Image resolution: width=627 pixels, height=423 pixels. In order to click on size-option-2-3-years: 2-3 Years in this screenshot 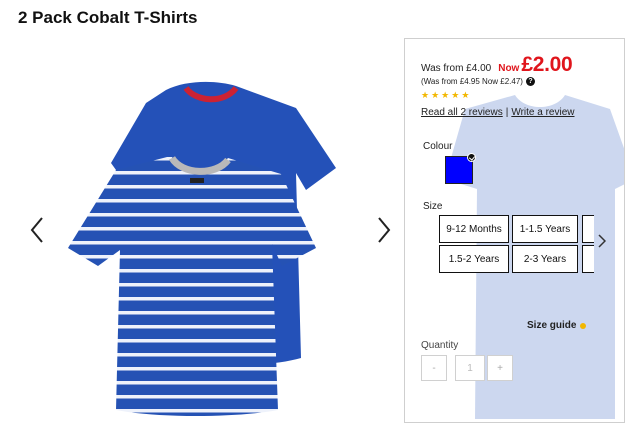, I will do `click(545, 259)`.